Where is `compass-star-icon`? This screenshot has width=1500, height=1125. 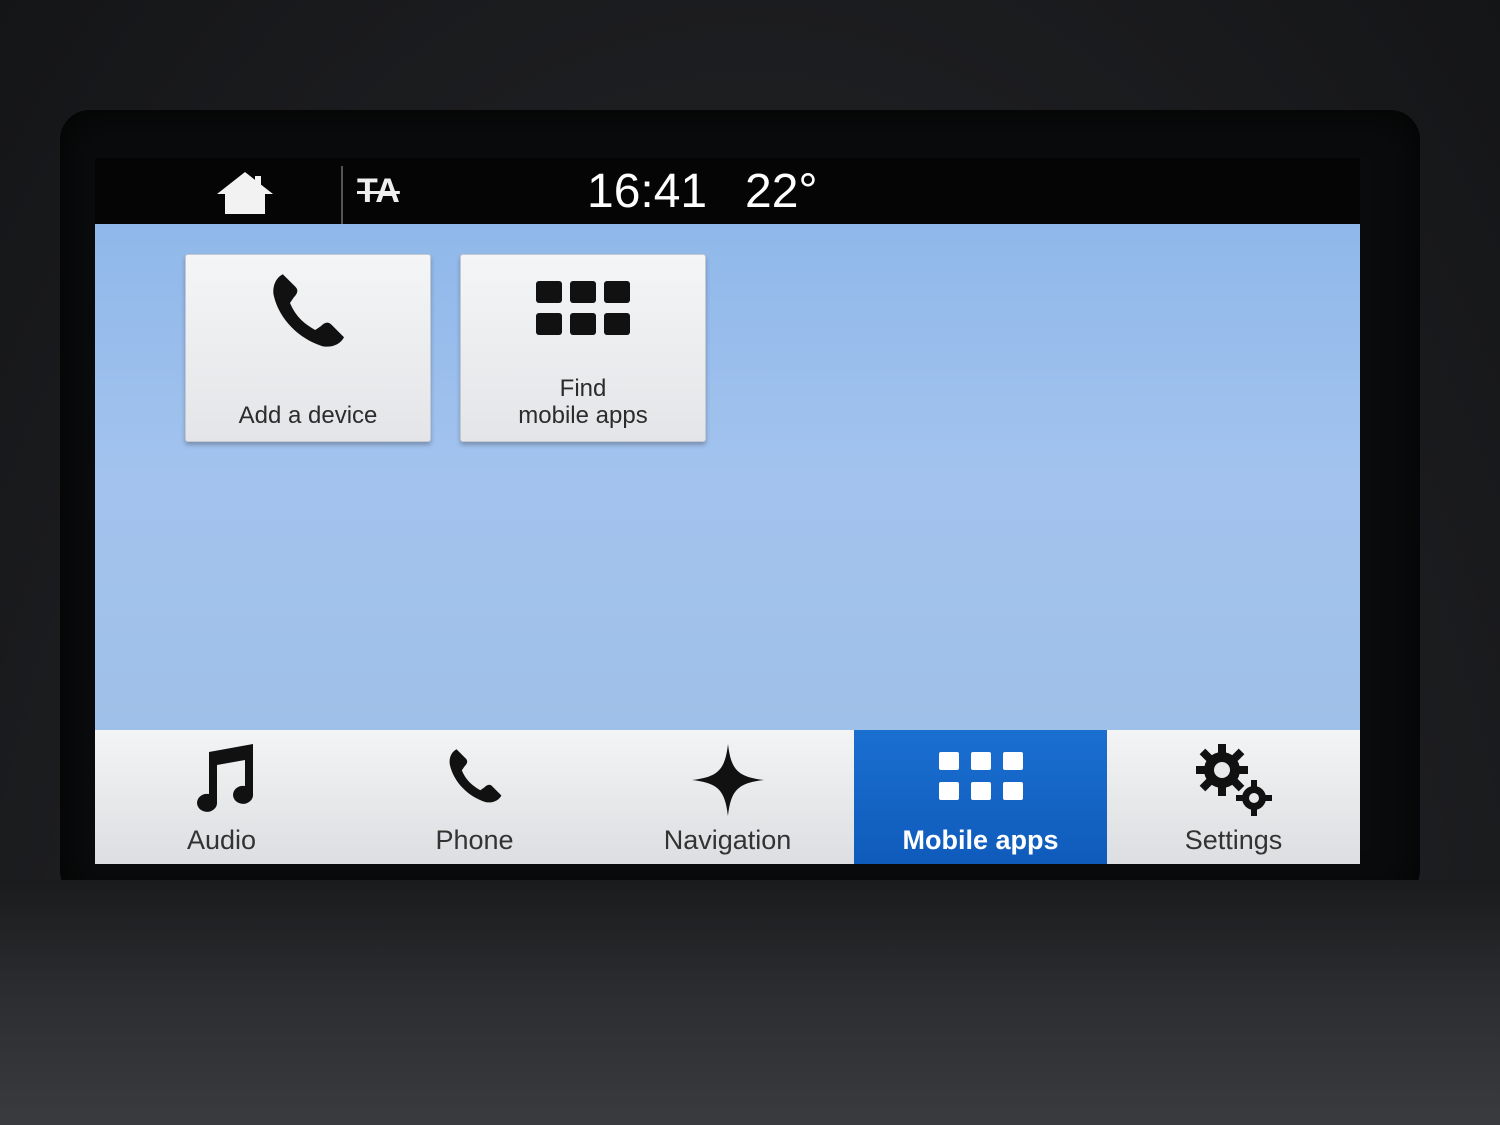
compass-star-icon is located at coordinates (727, 780).